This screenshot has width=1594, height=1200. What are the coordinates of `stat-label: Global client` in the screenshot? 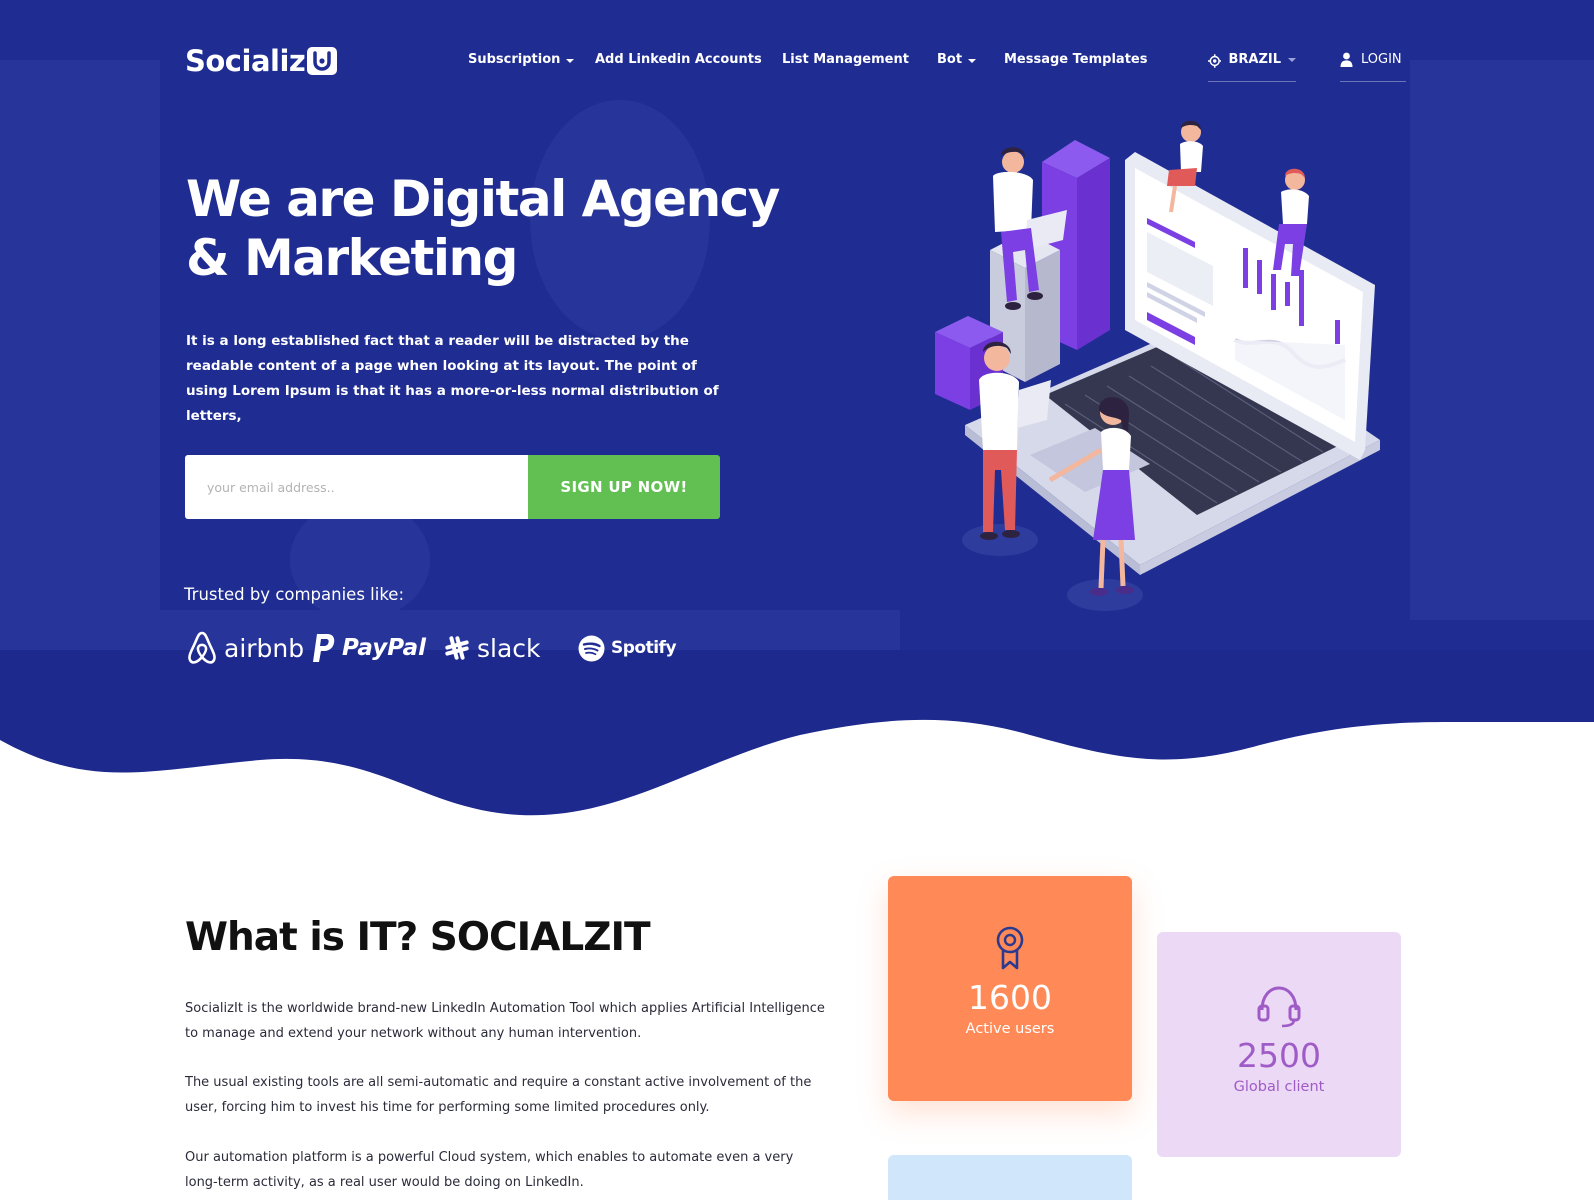 It's located at (1279, 1087).